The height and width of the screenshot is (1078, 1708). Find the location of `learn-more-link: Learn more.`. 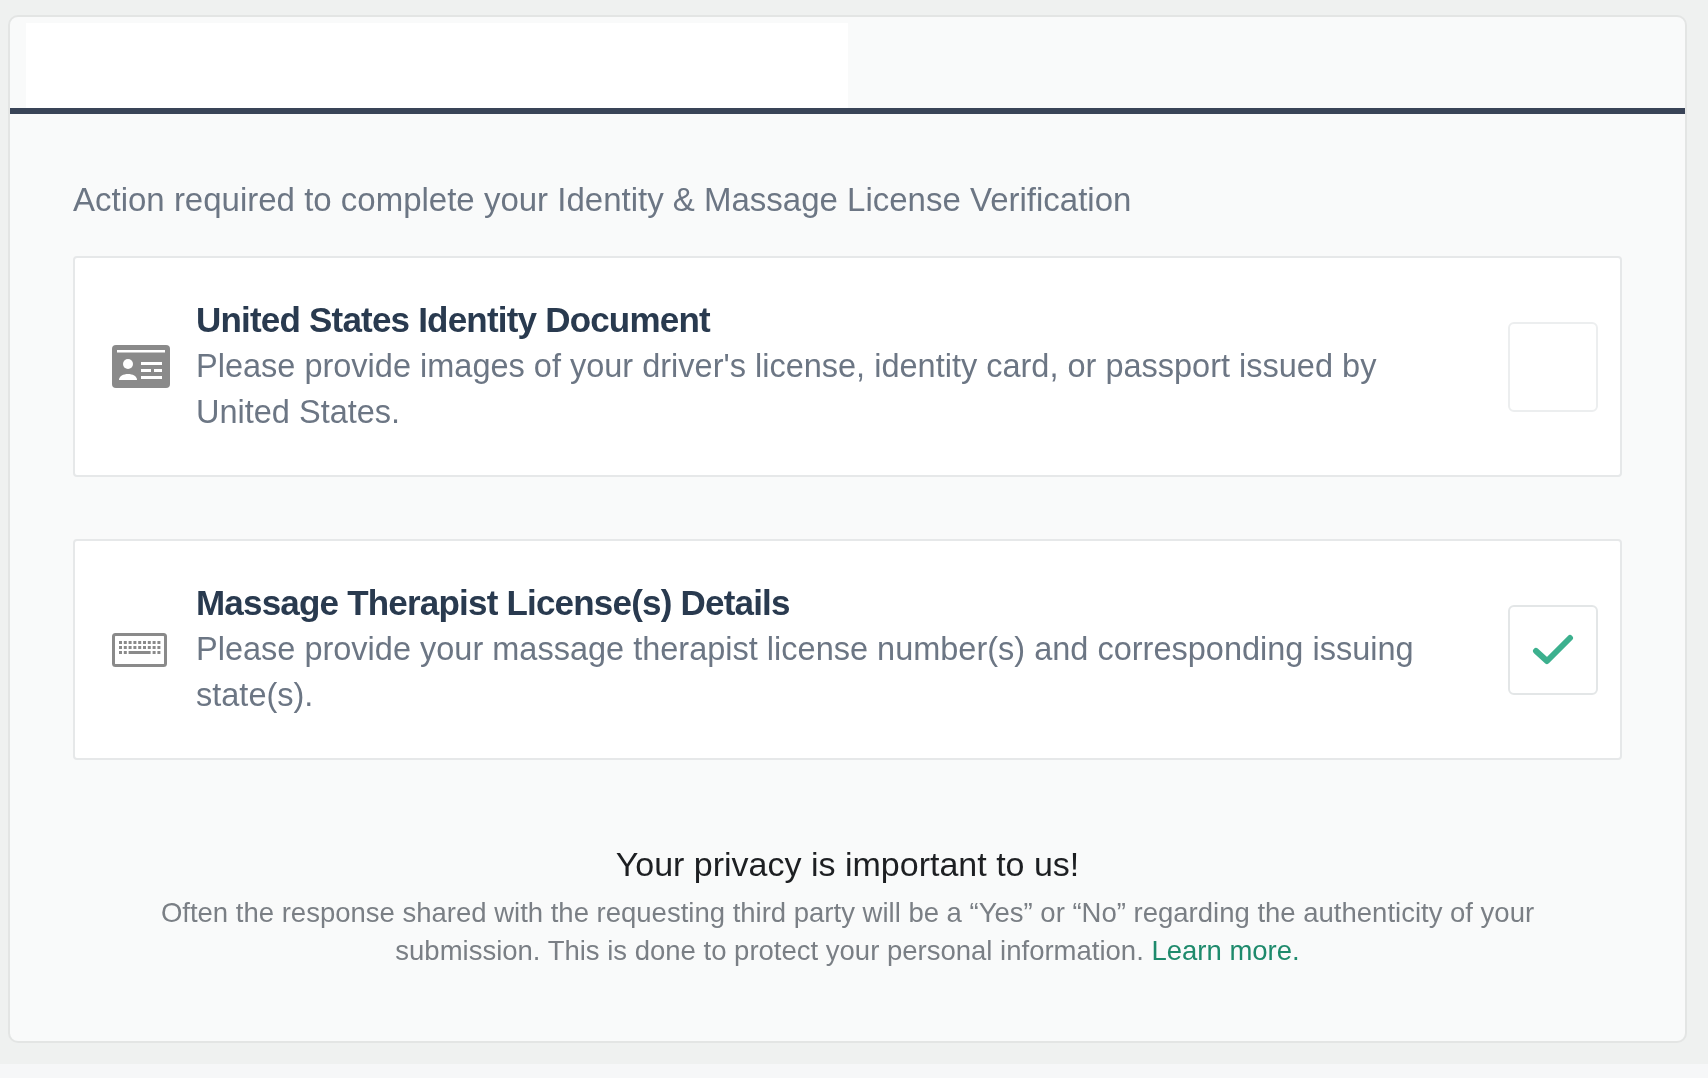

learn-more-link: Learn more. is located at coordinates (1225, 950).